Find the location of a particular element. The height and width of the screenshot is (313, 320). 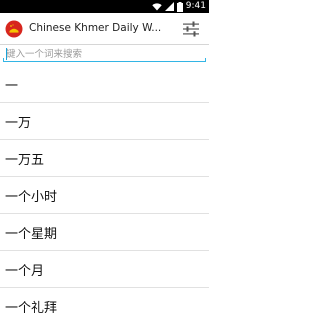

status-bar-right: 9:41 is located at coordinates (179, 6).